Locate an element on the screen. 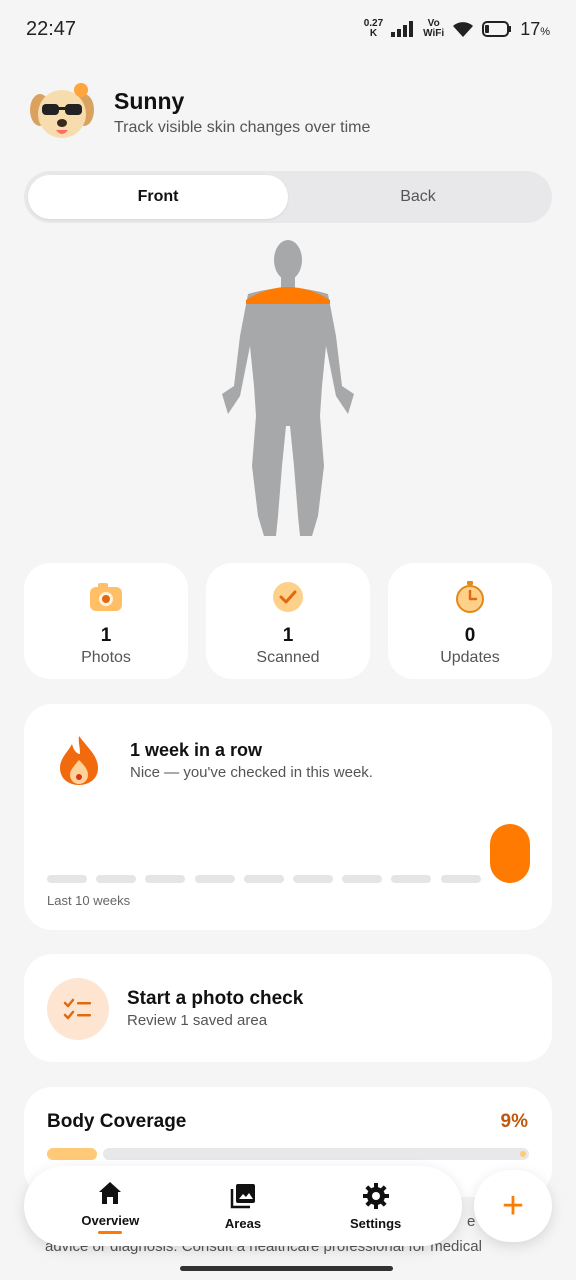 The height and width of the screenshot is (1280, 576). photo-check-card: Start a photo check Review 1 saved area is located at coordinates (288, 1008).